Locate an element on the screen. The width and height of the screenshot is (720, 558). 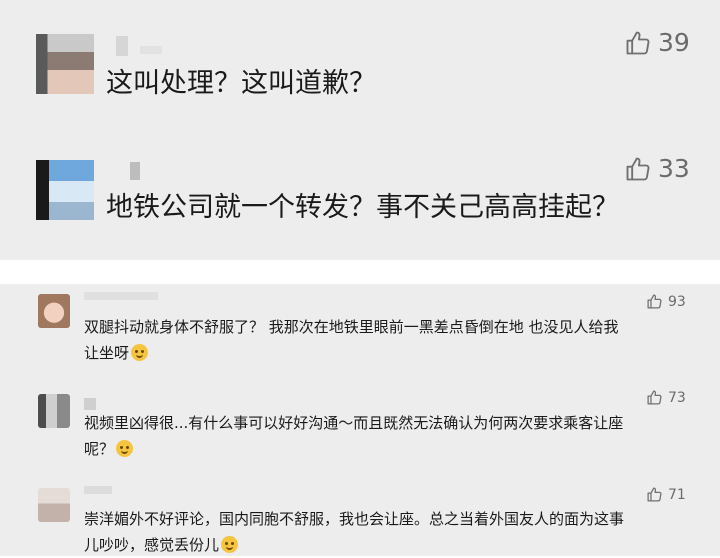
like-count: 93 is located at coordinates (677, 301).